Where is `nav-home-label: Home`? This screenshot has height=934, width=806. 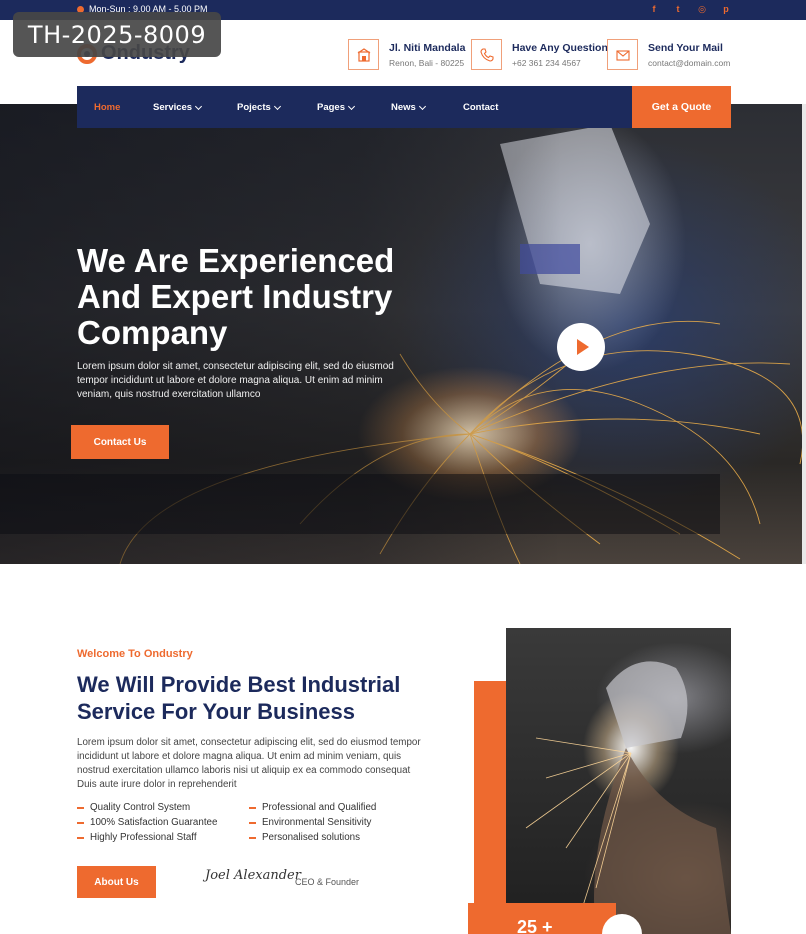 nav-home-label: Home is located at coordinates (107, 107).